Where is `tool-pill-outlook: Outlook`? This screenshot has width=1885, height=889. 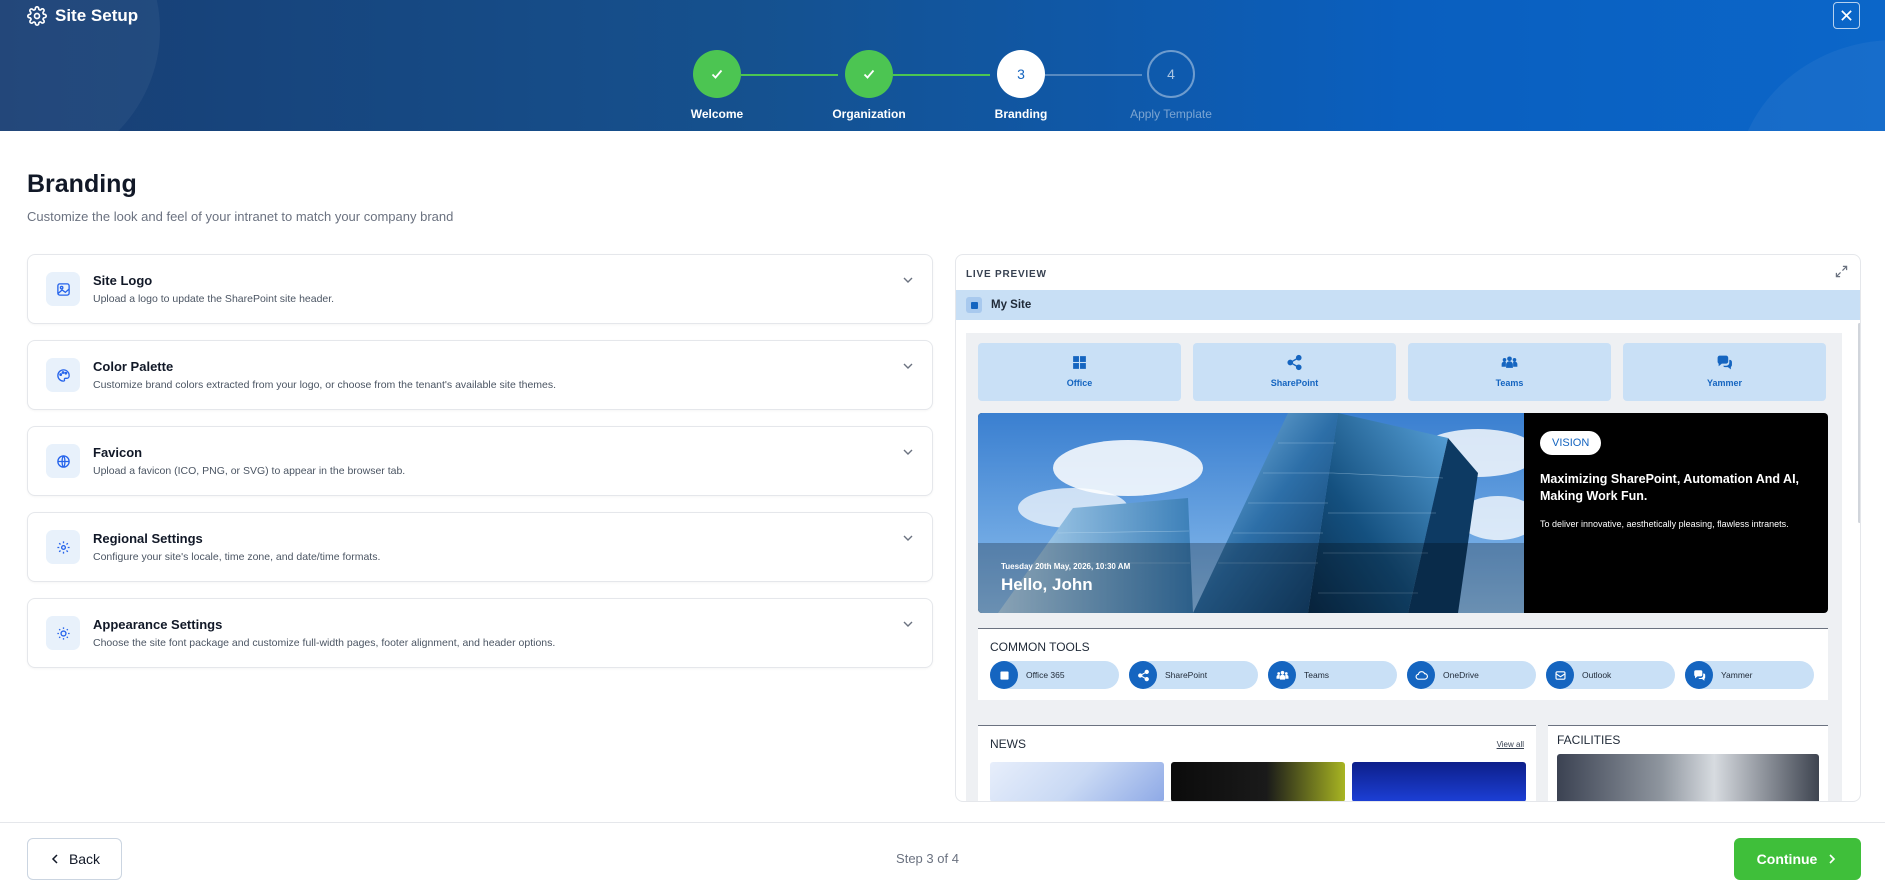 tool-pill-outlook: Outlook is located at coordinates (1610, 675).